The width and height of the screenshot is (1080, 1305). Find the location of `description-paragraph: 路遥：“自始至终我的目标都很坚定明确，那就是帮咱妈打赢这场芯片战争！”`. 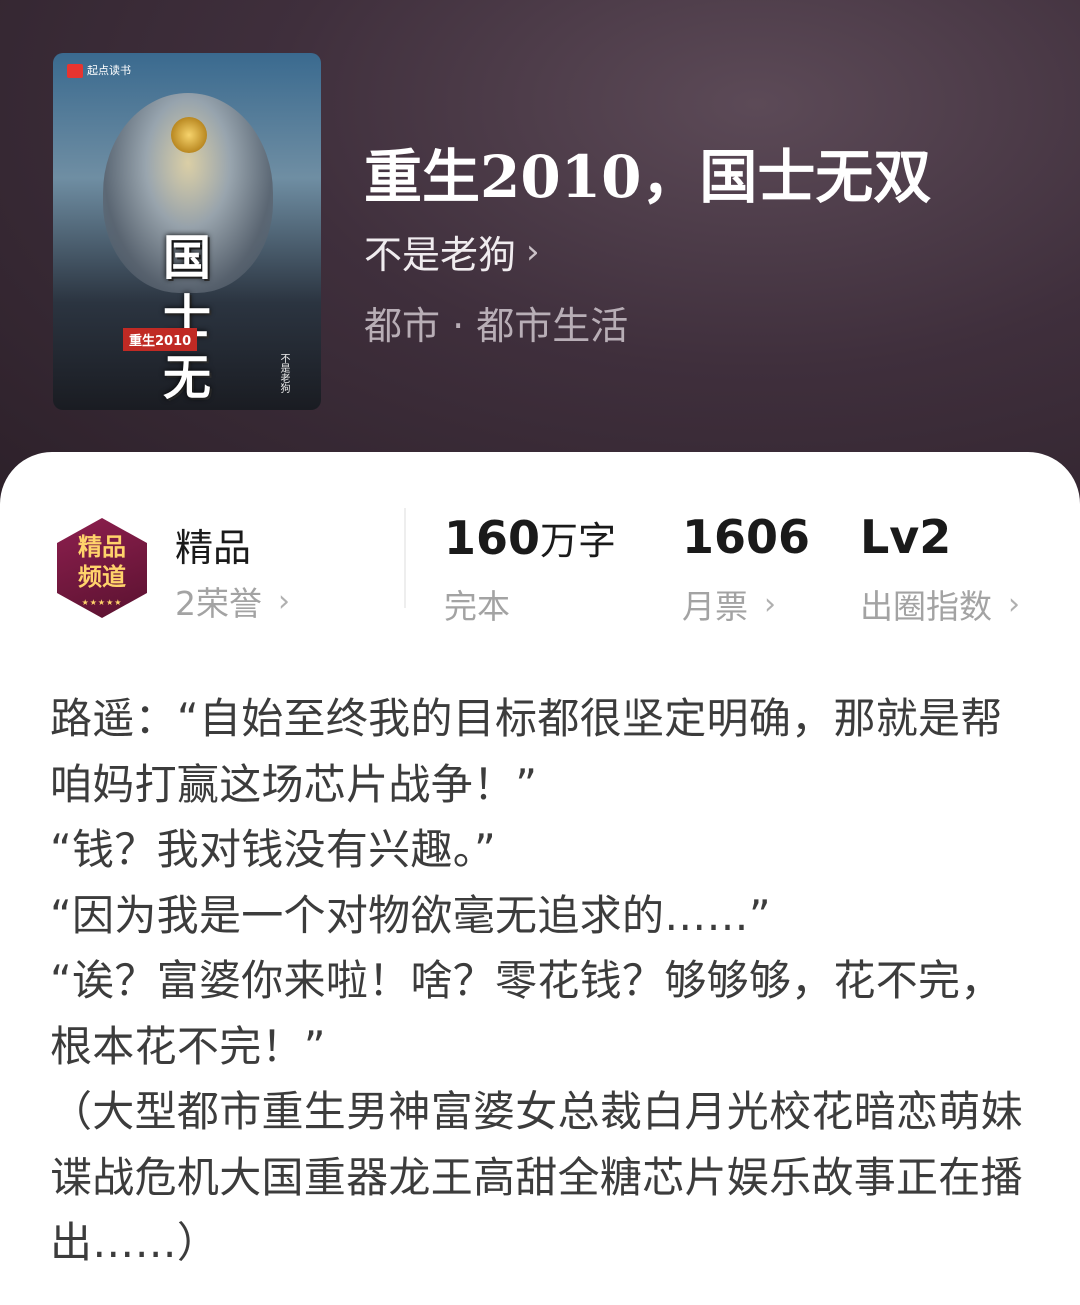

description-paragraph: 路遥：“自始至终我的目标都很坚定明确，那就是帮咱妈打赢这场芯片战争！” is located at coordinates (526, 751).